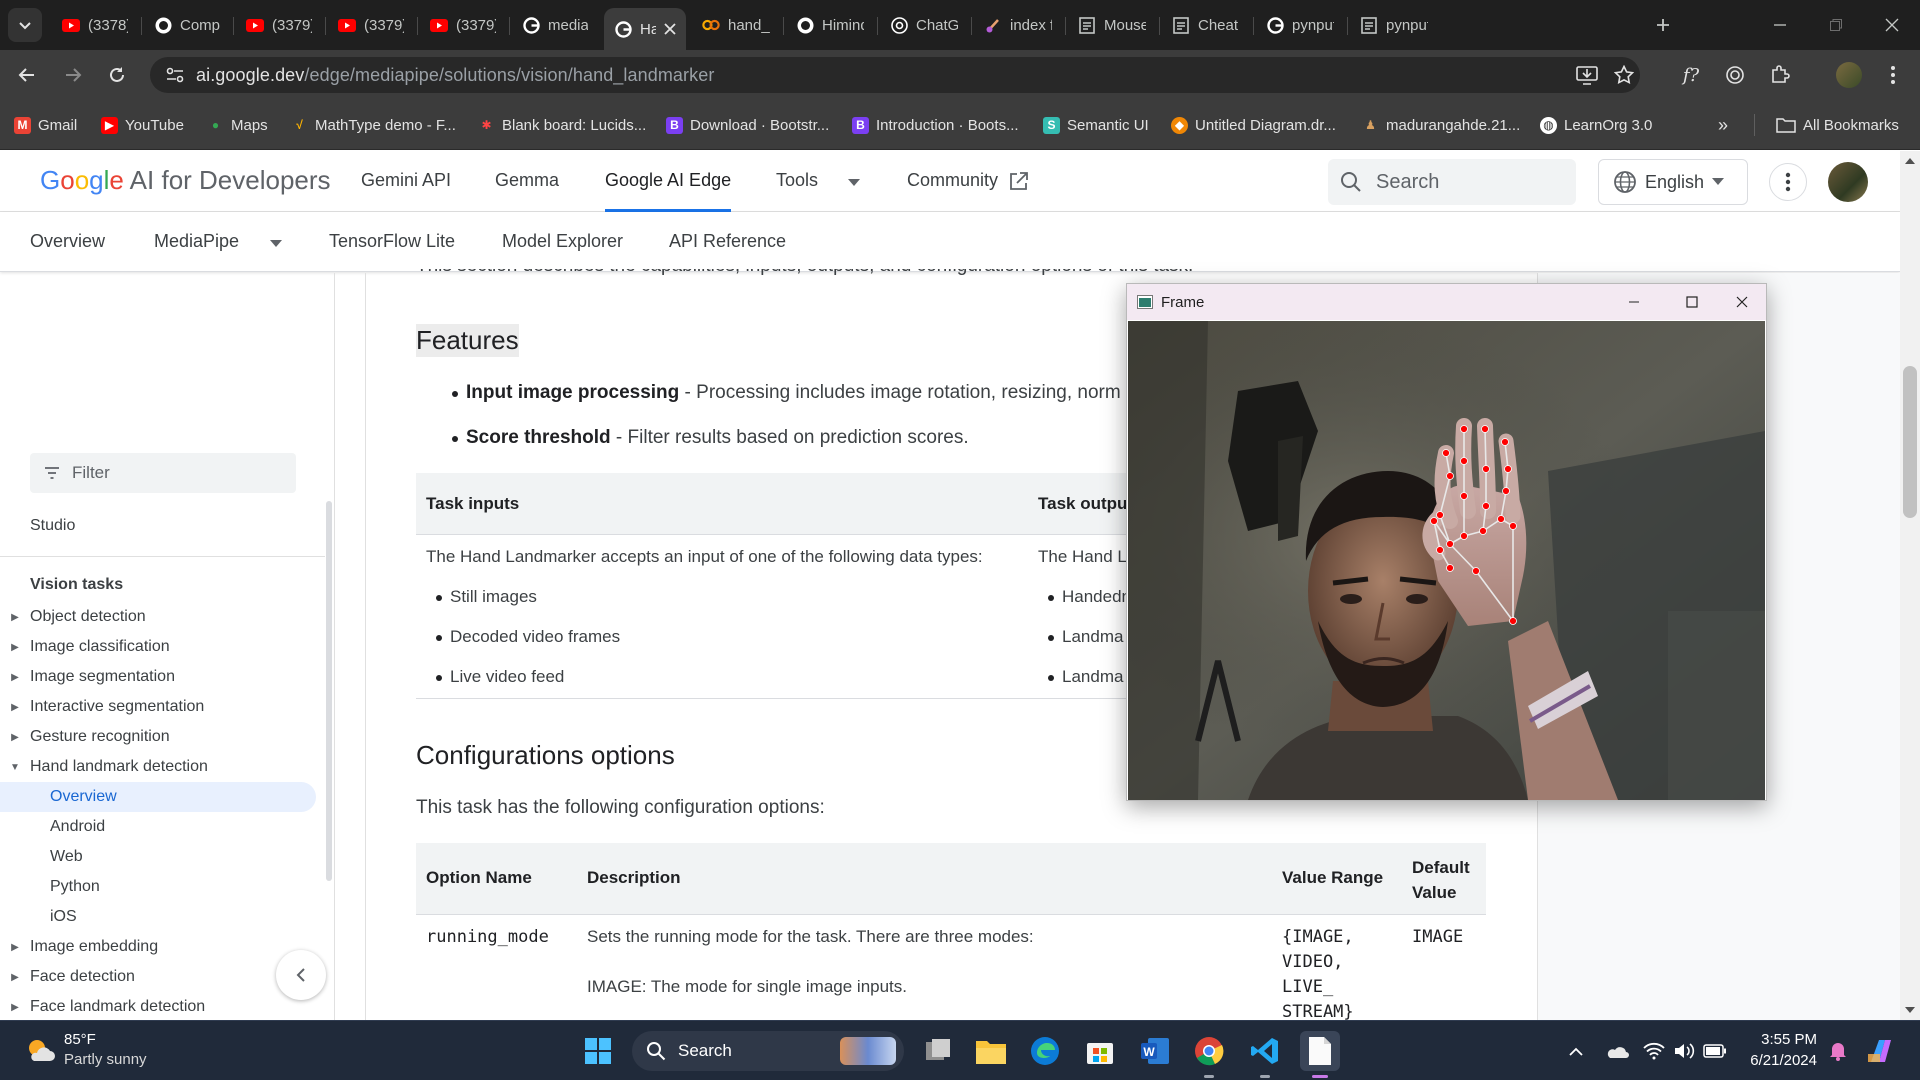  I want to click on tab: Himind, so click(830, 25).